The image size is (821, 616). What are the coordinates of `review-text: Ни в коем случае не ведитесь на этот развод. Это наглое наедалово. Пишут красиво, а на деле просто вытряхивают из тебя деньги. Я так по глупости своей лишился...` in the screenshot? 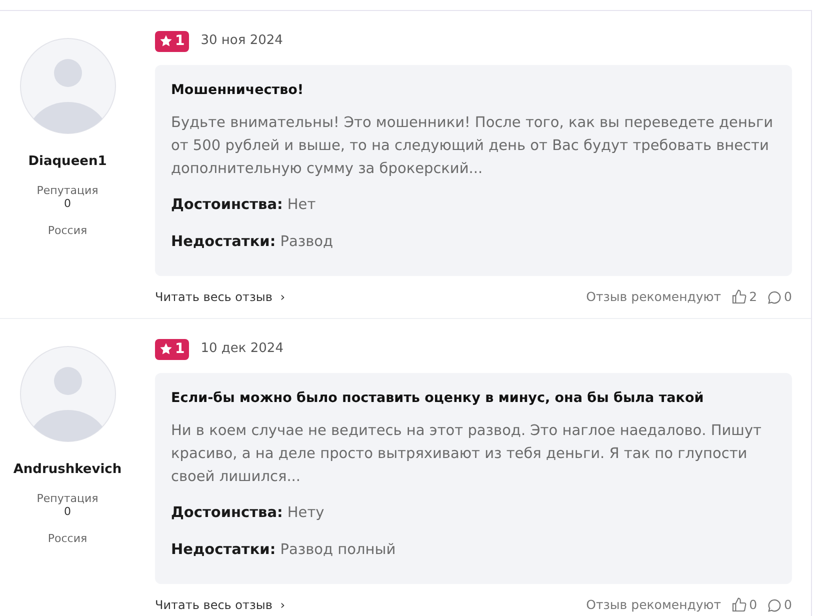 It's located at (466, 454).